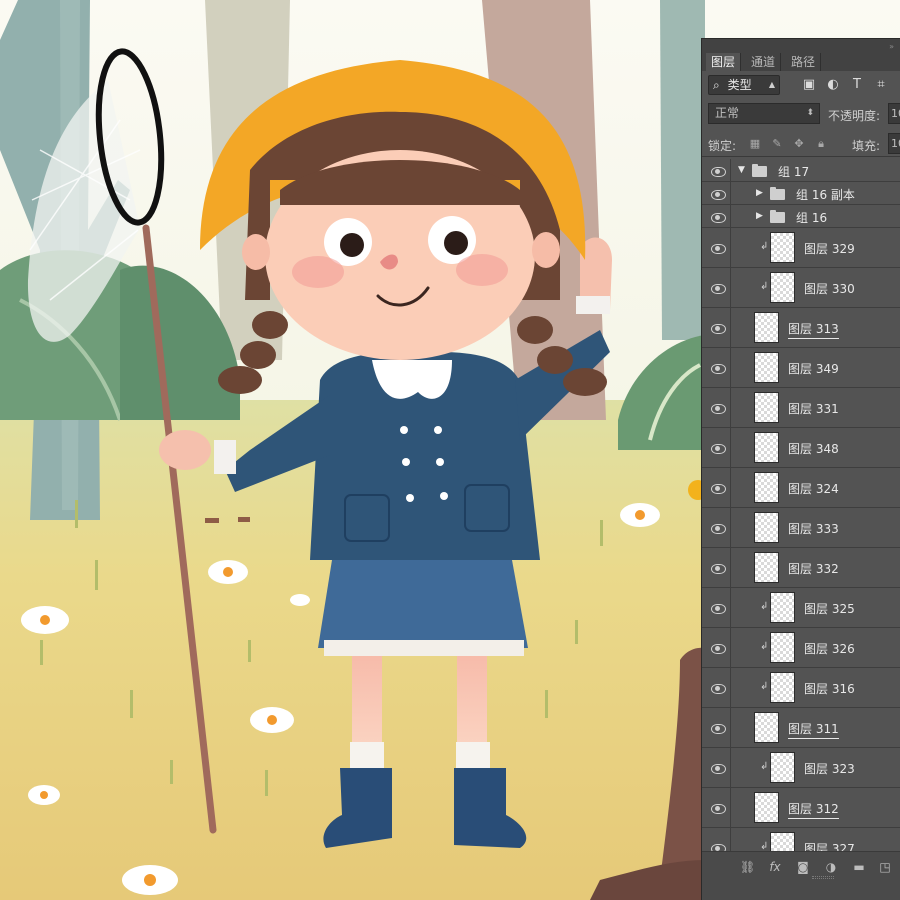  What do you see at coordinates (801, 568) in the screenshot?
I see `layer-row: 图层 332` at bounding box center [801, 568].